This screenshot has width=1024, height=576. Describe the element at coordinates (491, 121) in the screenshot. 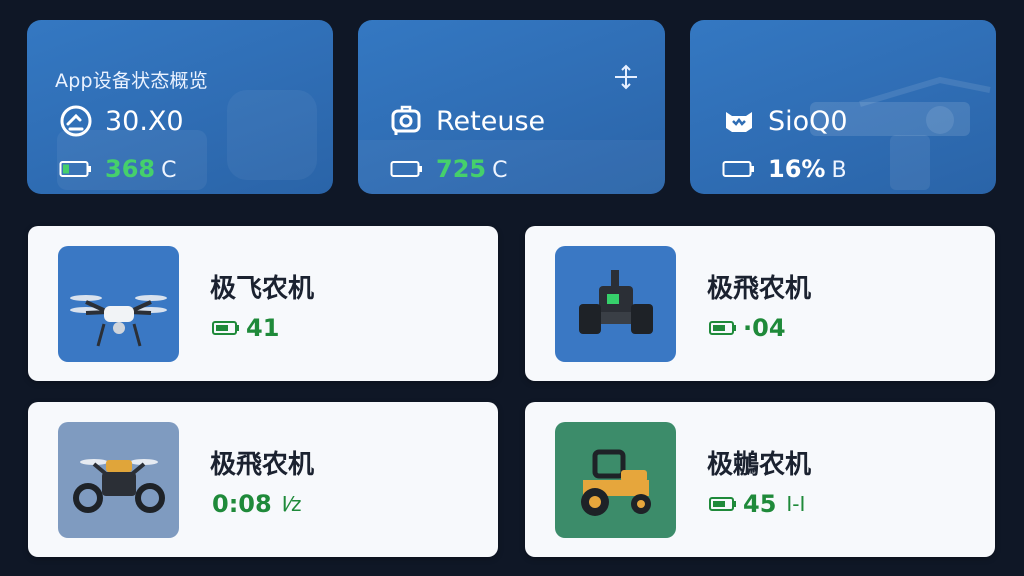

I see `status-primary-value: Reteuse` at that location.